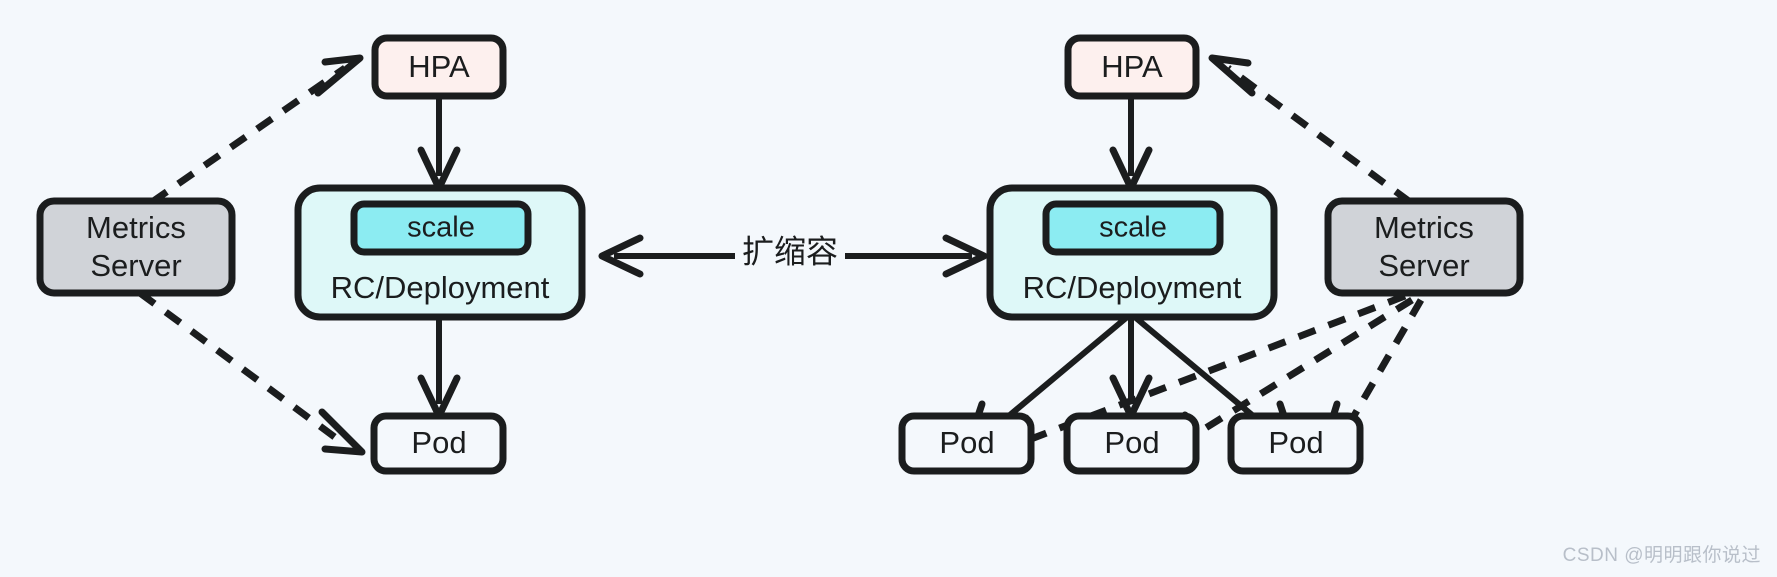 The width and height of the screenshot is (1777, 577). I want to click on metrics-server-right-label-line2: Server, so click(1423, 265).